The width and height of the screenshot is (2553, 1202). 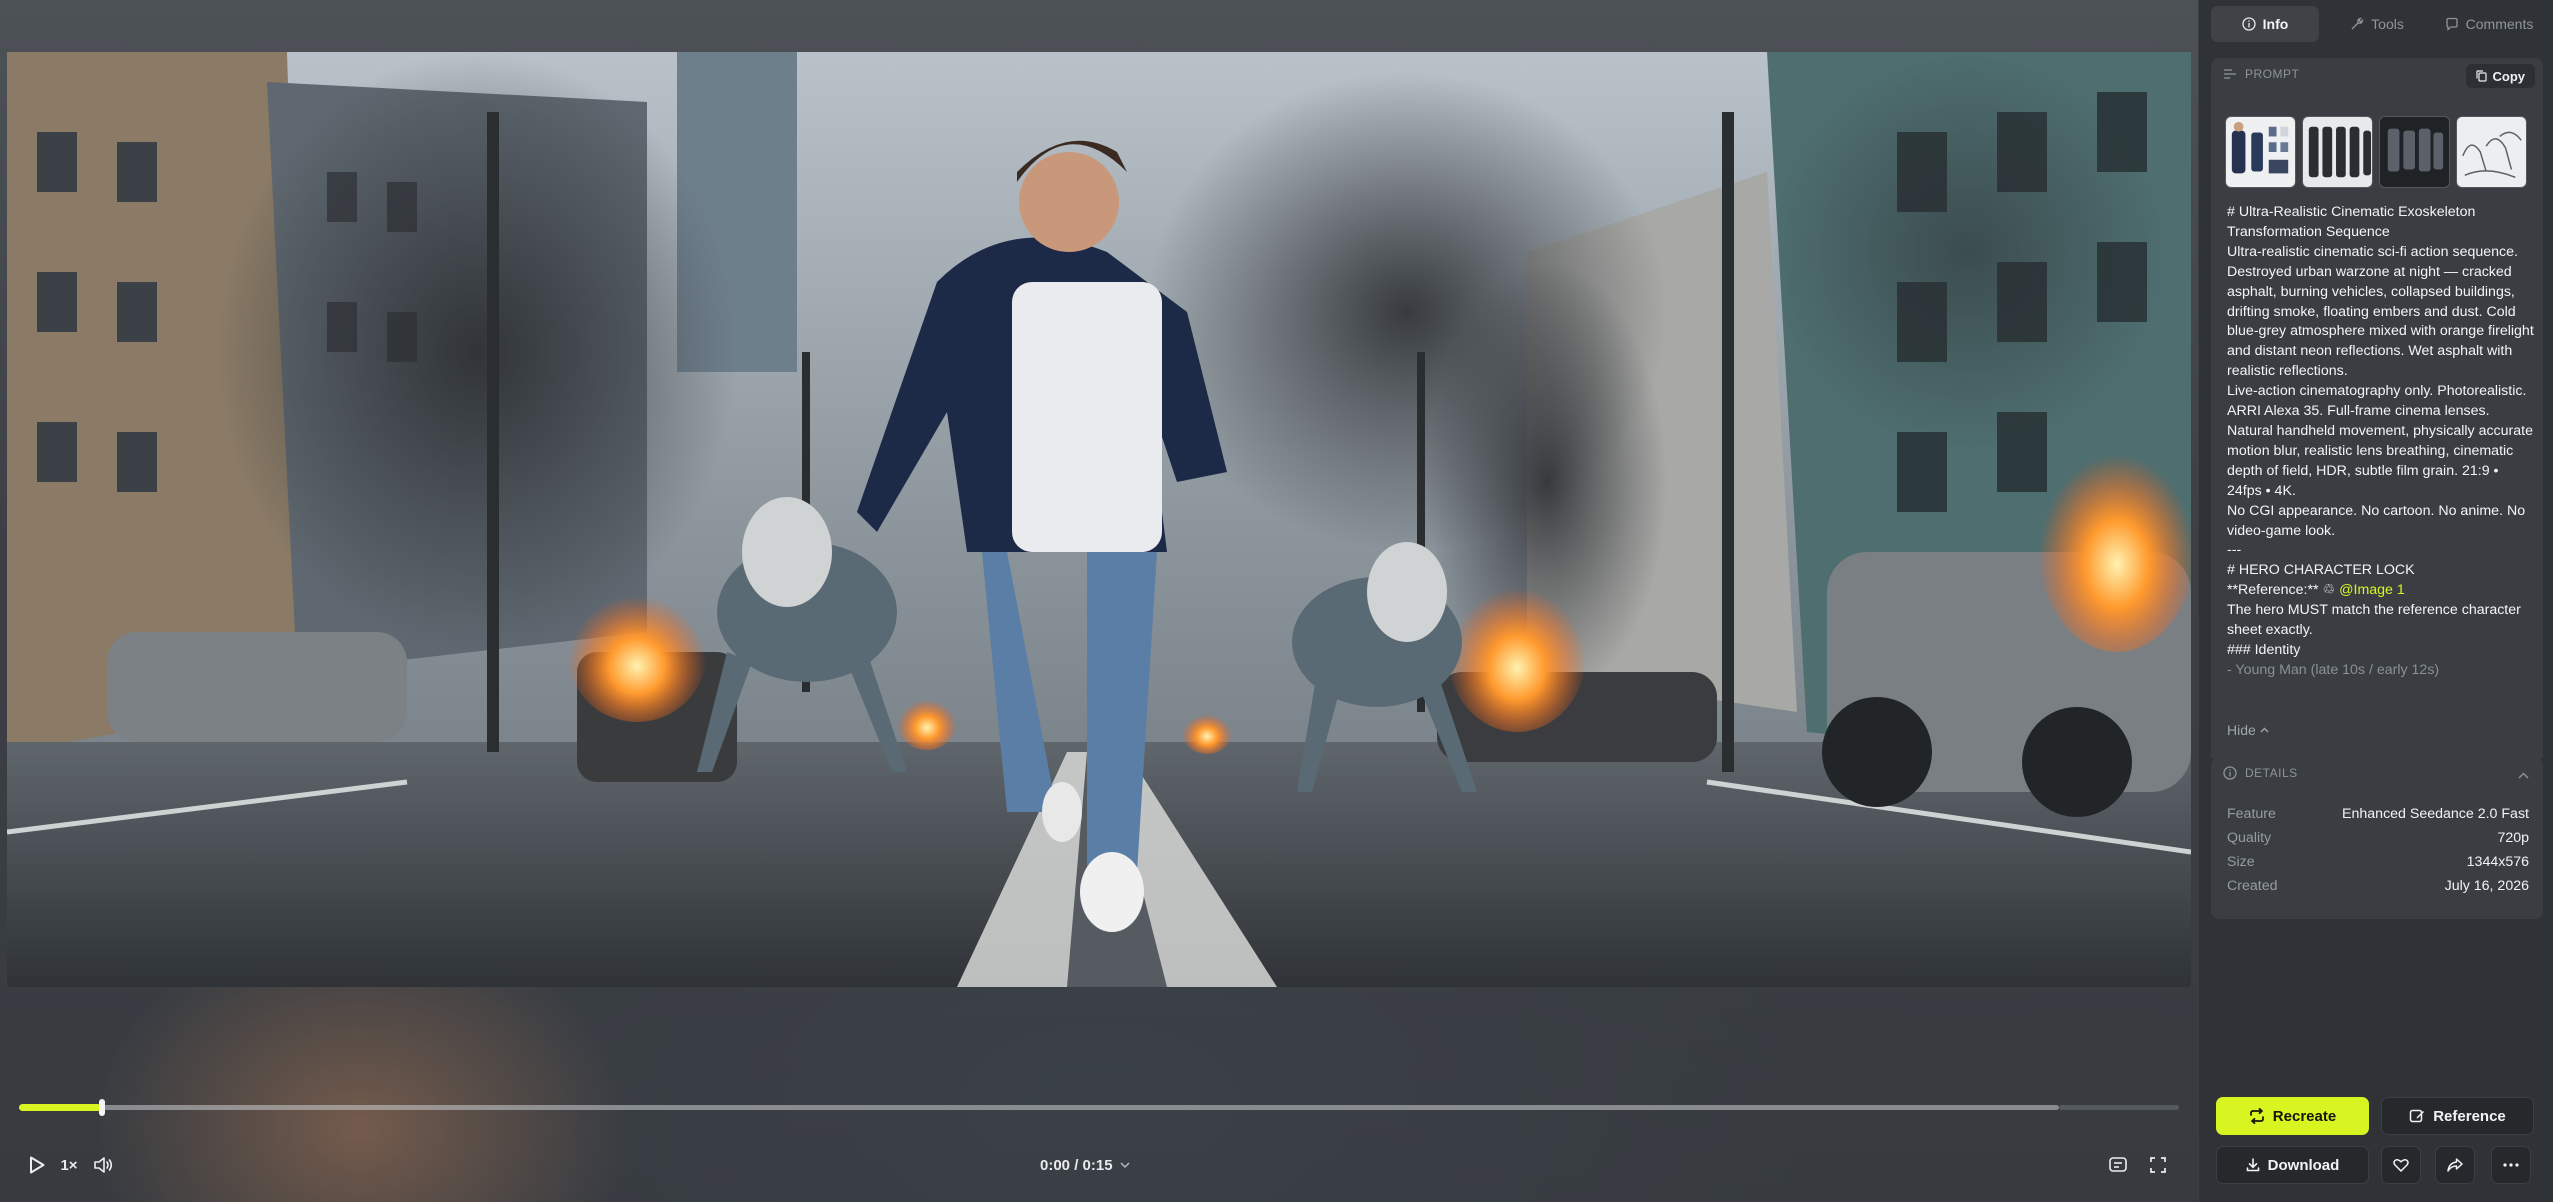 I want to click on progress-scrubber, so click(x=102, y=1107).